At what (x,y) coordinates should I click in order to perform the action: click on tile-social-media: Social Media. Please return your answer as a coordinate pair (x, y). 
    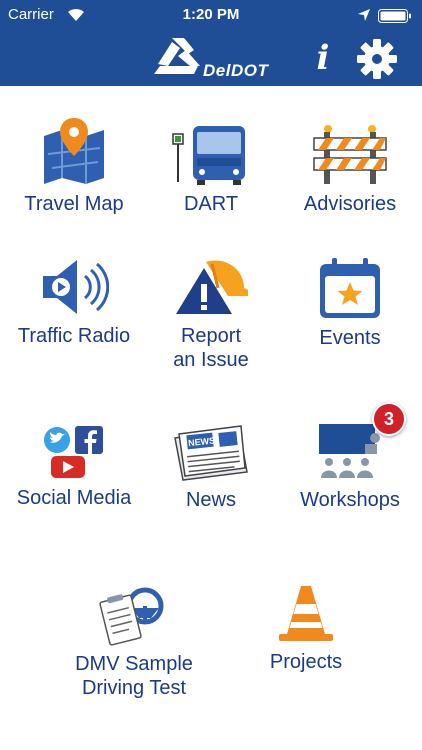
    Looking at the image, I should click on (74, 467).